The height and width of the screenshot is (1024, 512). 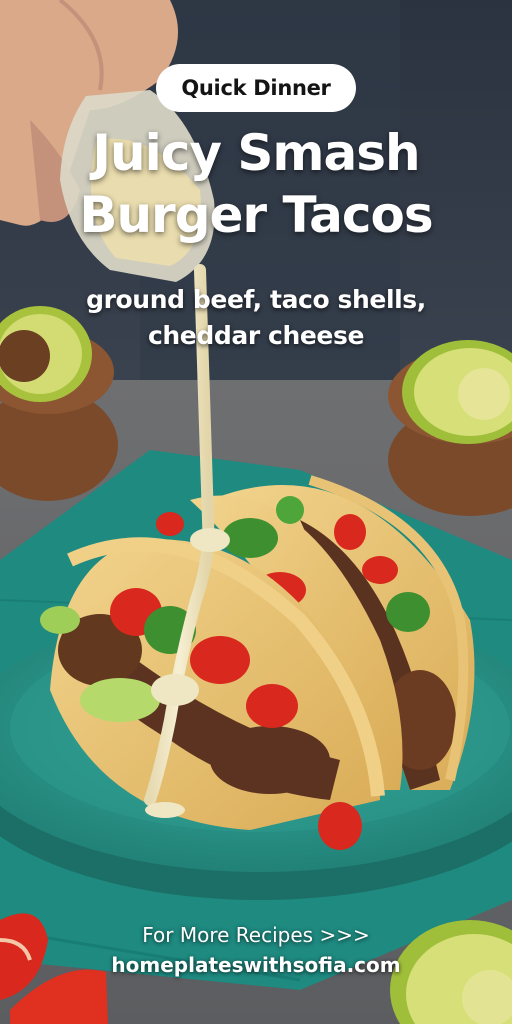 What do you see at coordinates (256, 215) in the screenshot?
I see `recipe-title-line-2: Burger Tacos` at bounding box center [256, 215].